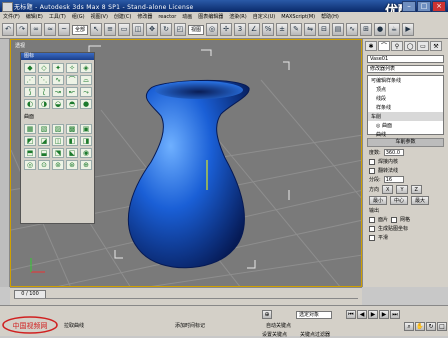 This screenshot has height=338, width=448. I want to click on menu-help: 帮助(H), so click(330, 16).